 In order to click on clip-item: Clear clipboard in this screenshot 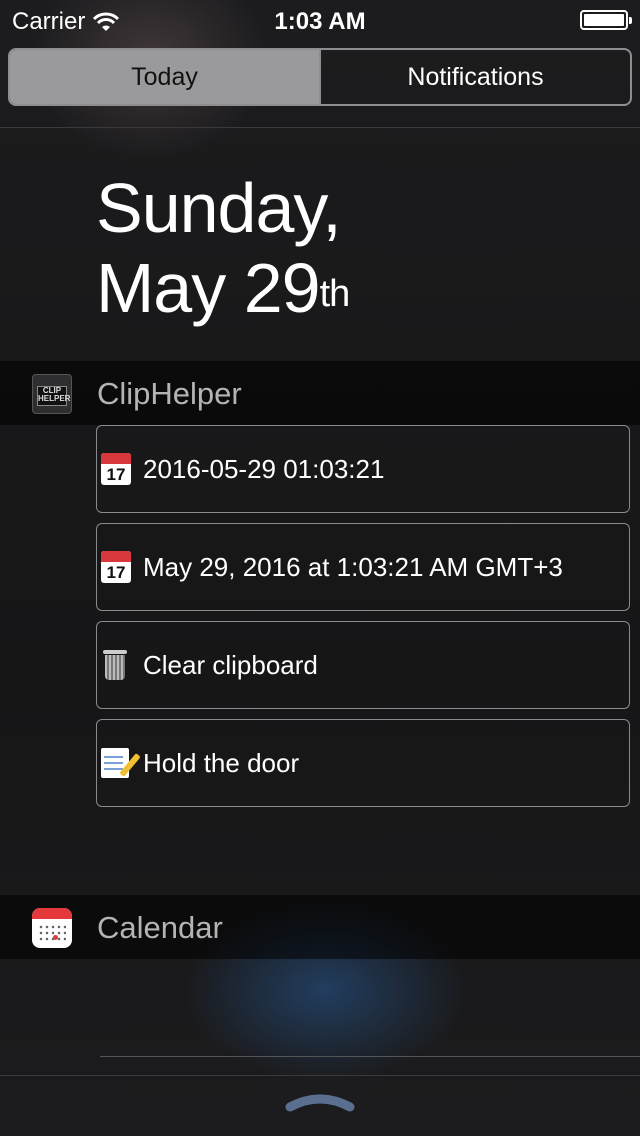, I will do `click(363, 665)`.